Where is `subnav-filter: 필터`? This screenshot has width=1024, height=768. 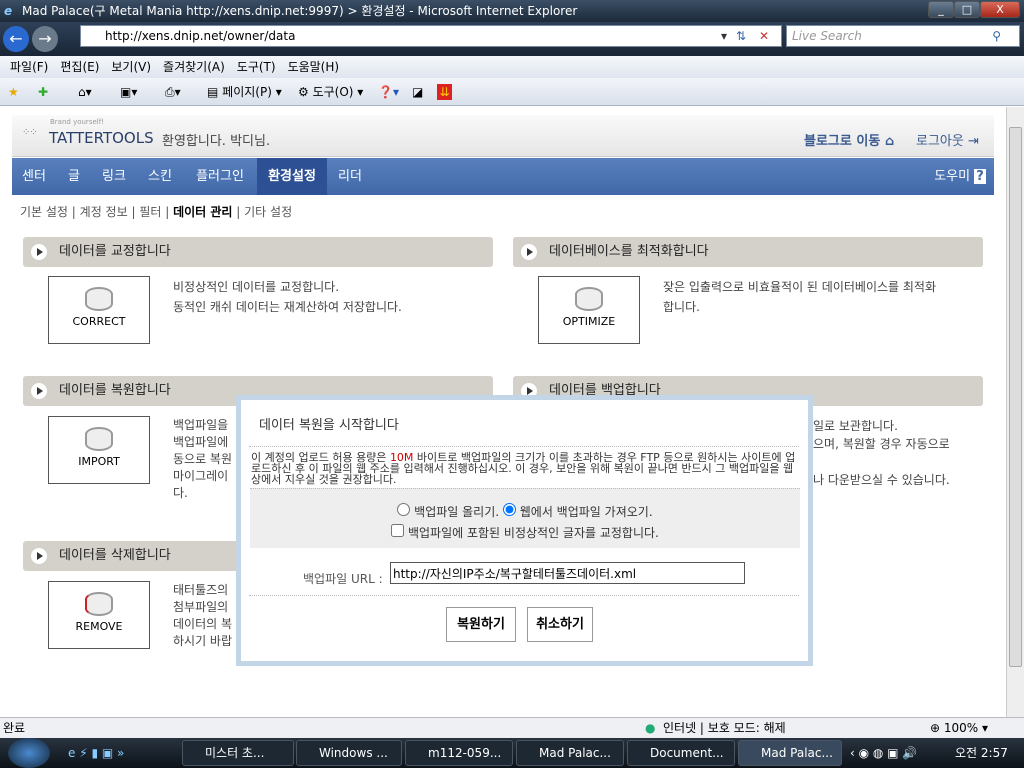 subnav-filter: 필터 is located at coordinates (150, 212).